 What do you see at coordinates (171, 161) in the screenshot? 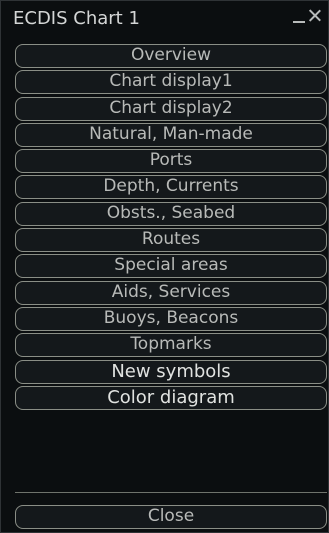
I see `ports-button: Ports` at bounding box center [171, 161].